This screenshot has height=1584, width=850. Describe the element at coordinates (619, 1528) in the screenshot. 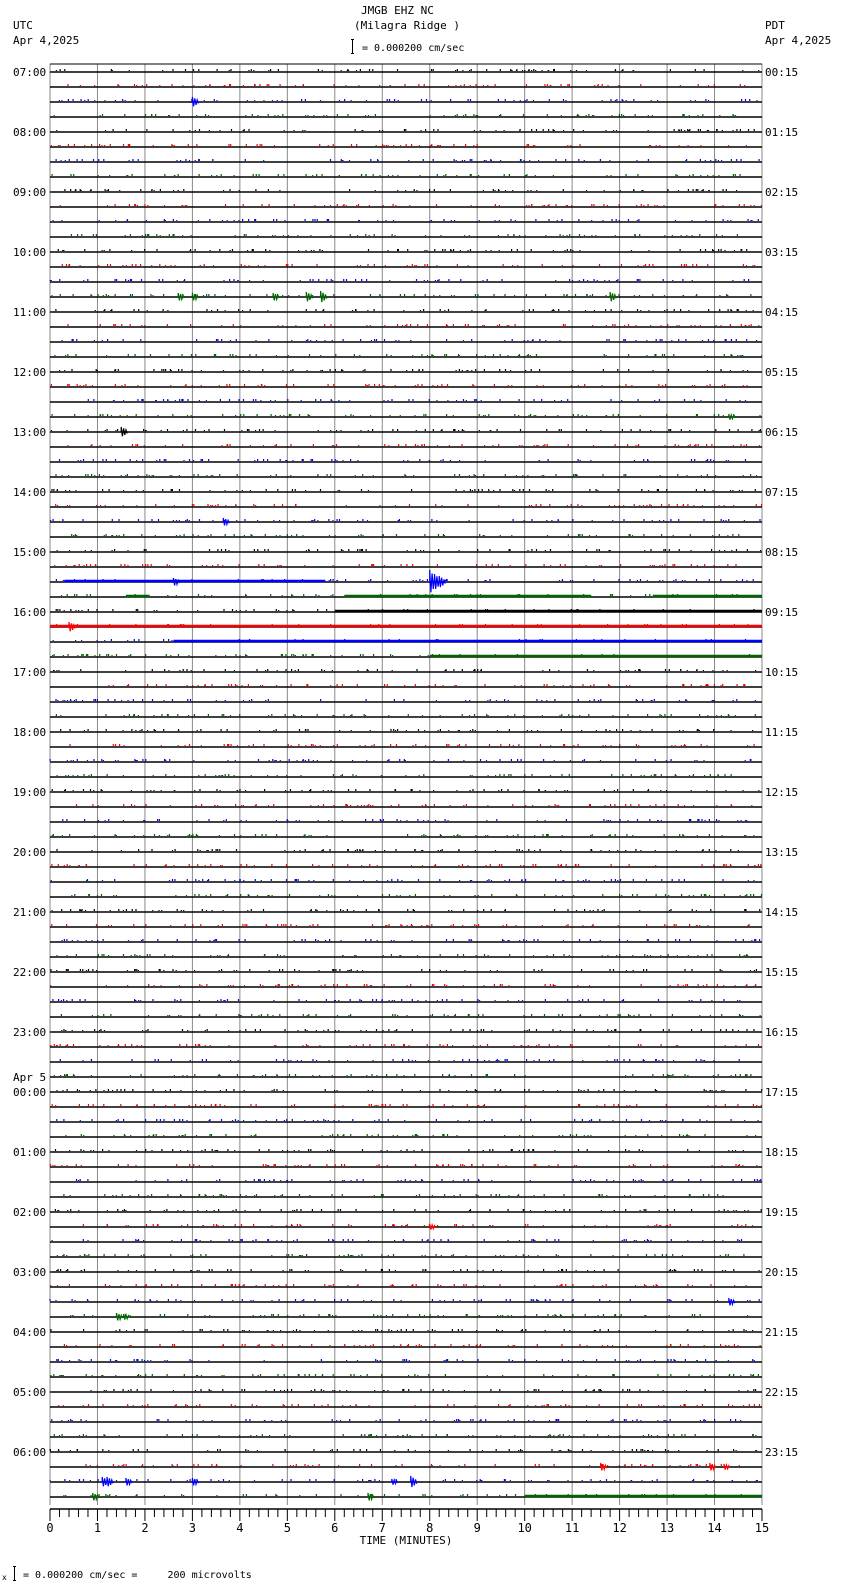

I see `x-tick-label: 12` at that location.